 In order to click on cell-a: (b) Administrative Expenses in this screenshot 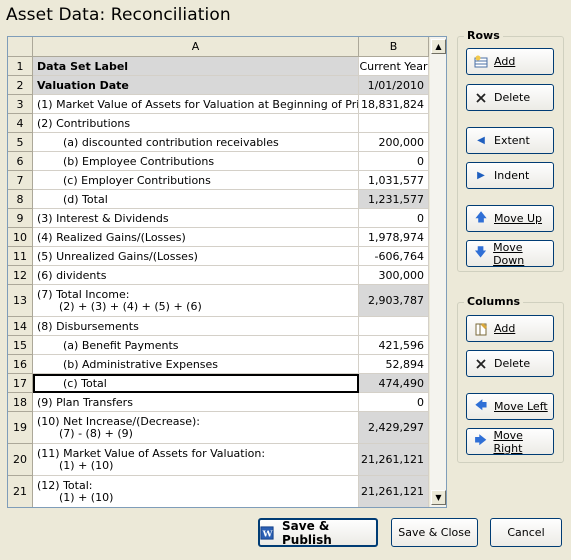, I will do `click(196, 364)`.